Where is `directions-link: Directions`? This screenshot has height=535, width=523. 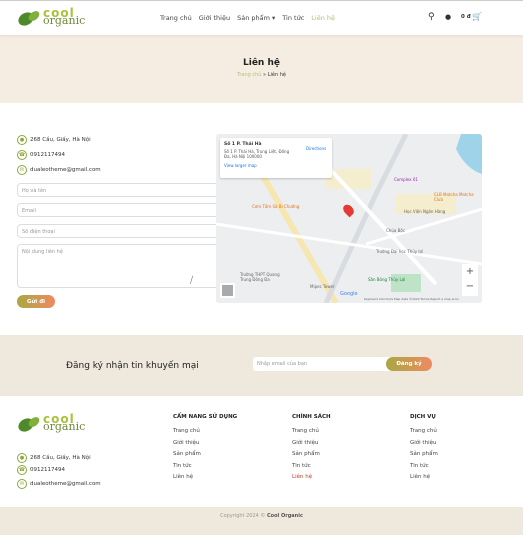
directions-link: Directions is located at coordinates (316, 148).